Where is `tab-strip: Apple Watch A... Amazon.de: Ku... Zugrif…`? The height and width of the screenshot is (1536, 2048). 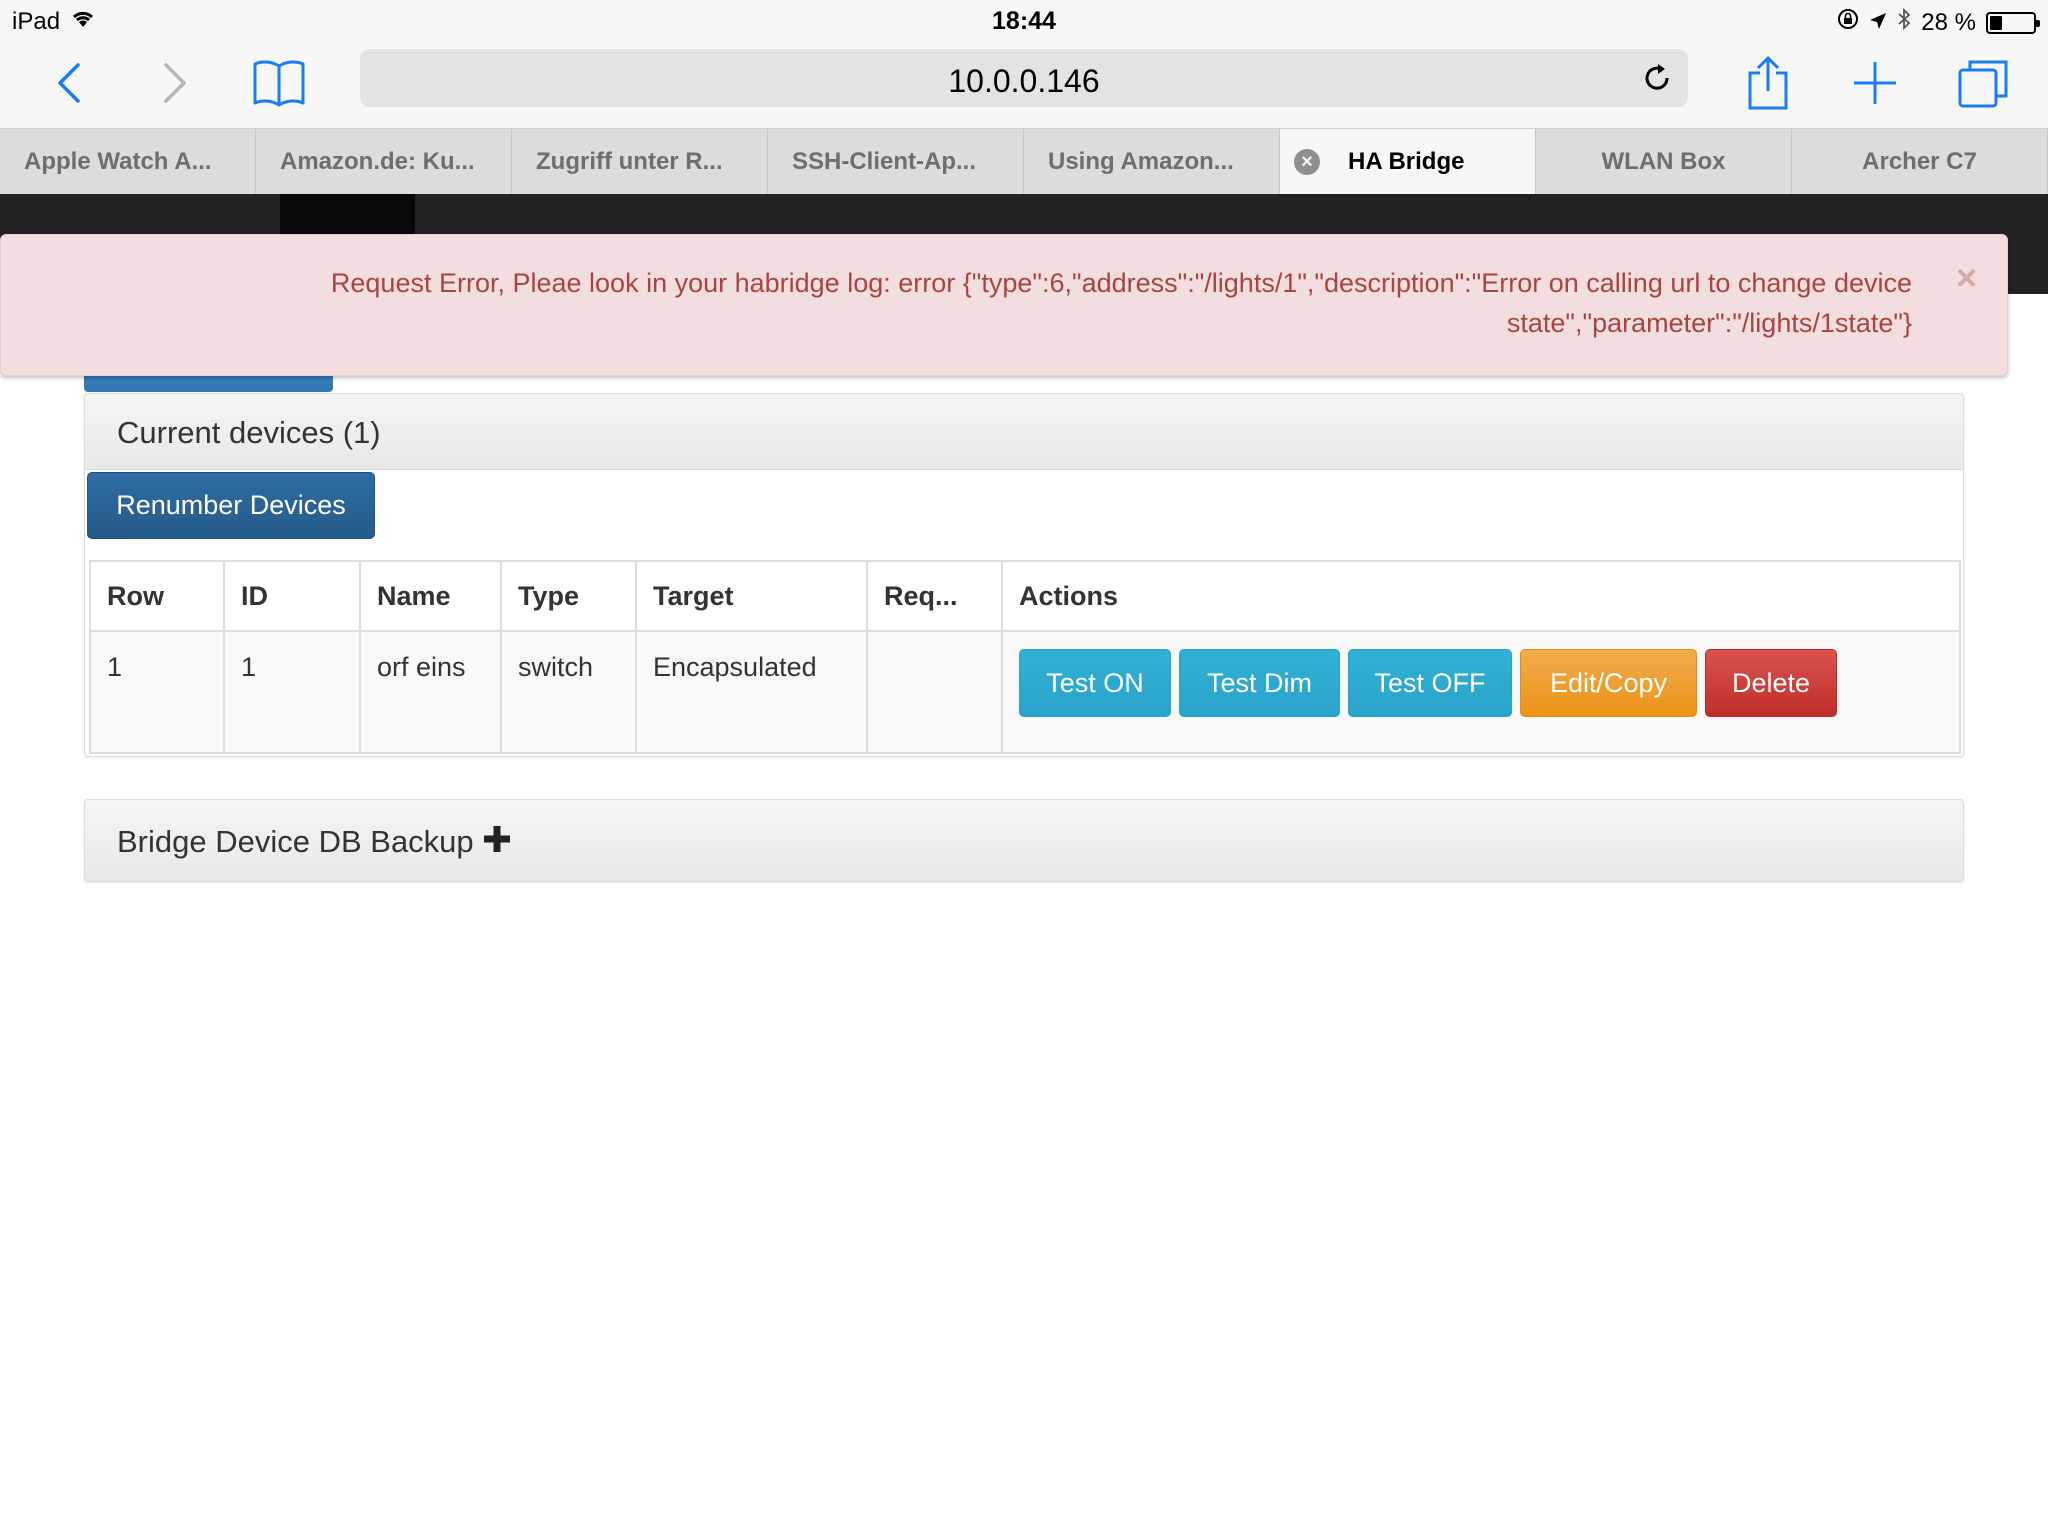 tab-strip: Apple Watch A... Amazon.de: Ku... Zugrif… is located at coordinates (1024, 161).